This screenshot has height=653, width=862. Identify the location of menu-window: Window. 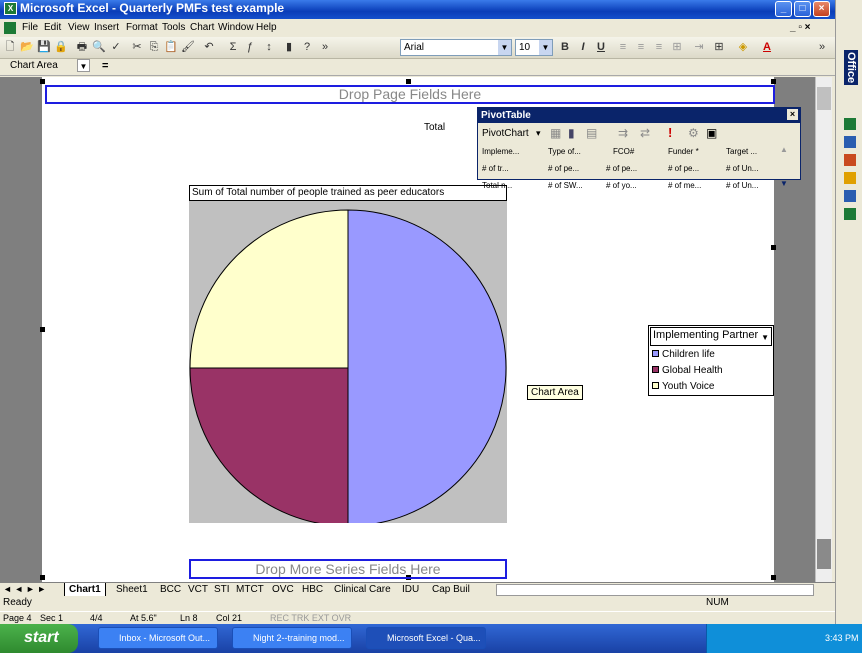
(236, 27).